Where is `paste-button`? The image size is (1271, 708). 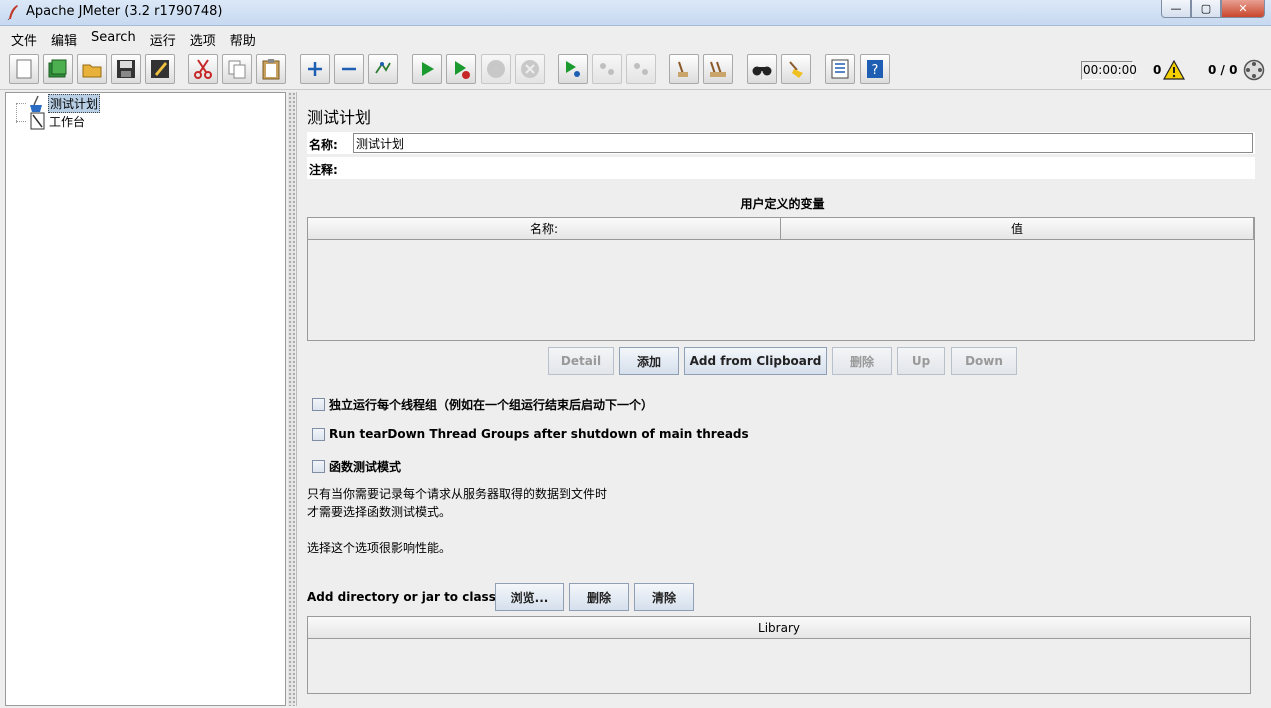
paste-button is located at coordinates (271, 69).